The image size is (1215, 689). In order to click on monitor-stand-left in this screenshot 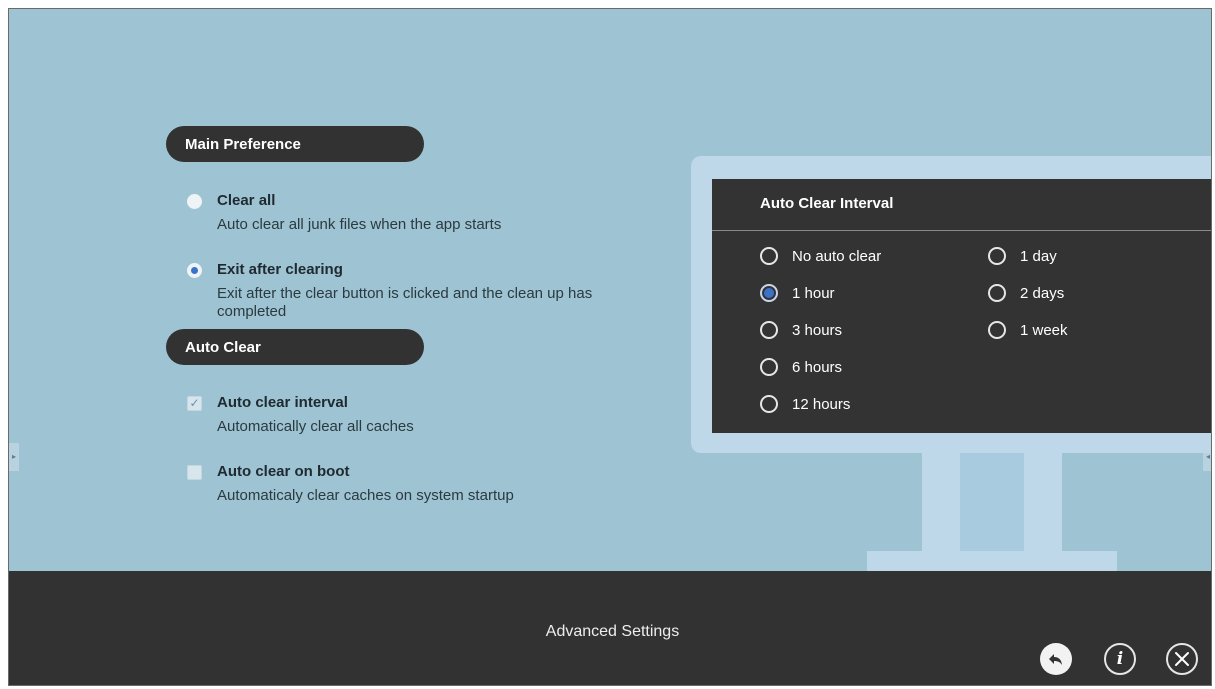, I will do `click(941, 503)`.